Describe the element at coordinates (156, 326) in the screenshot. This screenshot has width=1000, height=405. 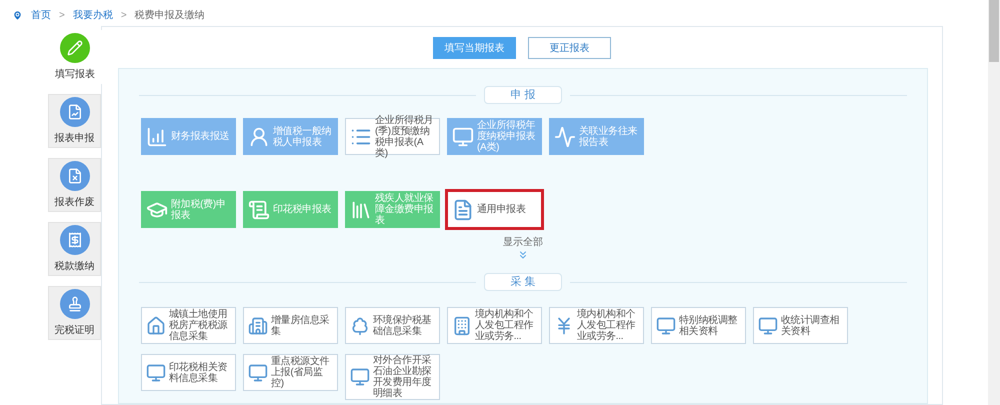
I see `house-icon` at that location.